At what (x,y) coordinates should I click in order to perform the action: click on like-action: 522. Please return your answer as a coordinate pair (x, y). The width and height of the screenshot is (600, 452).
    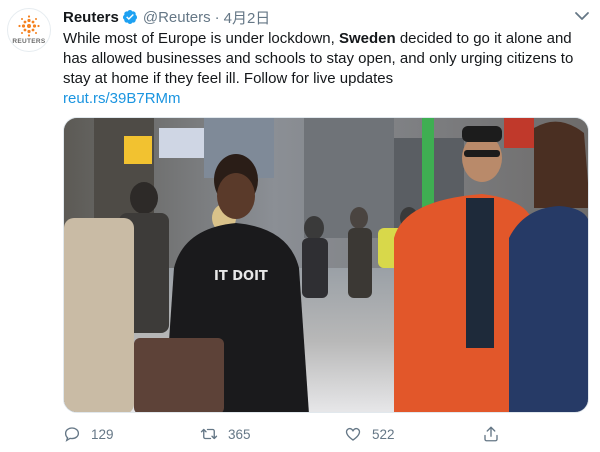
    Looking at the image, I should click on (369, 434).